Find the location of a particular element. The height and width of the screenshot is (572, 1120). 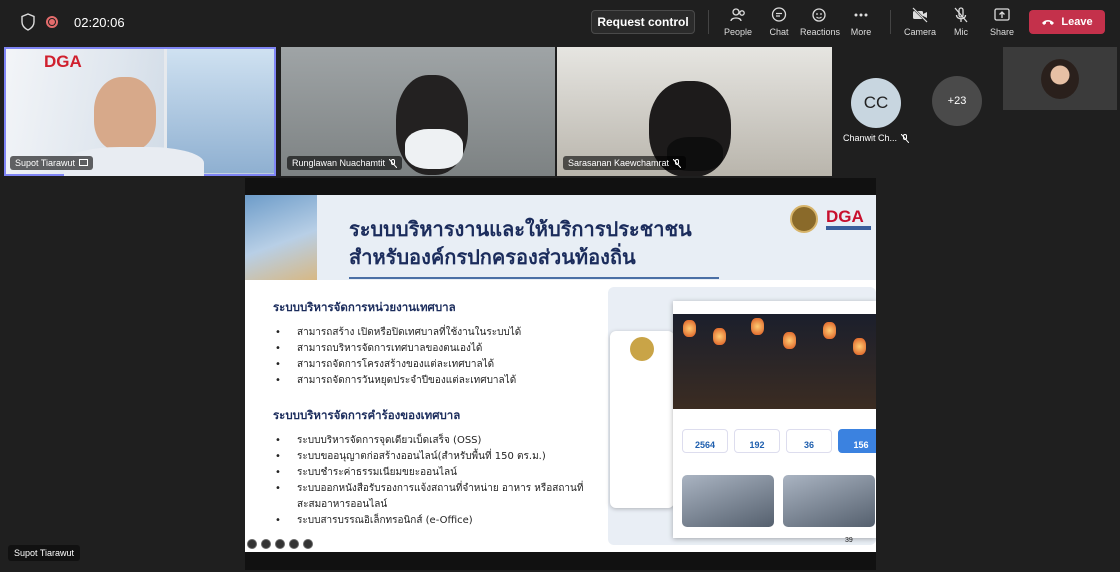

list-item: สามารถจัดการโครงสร้างของแต่ละเทศบาลได้ is located at coordinates (398, 365).